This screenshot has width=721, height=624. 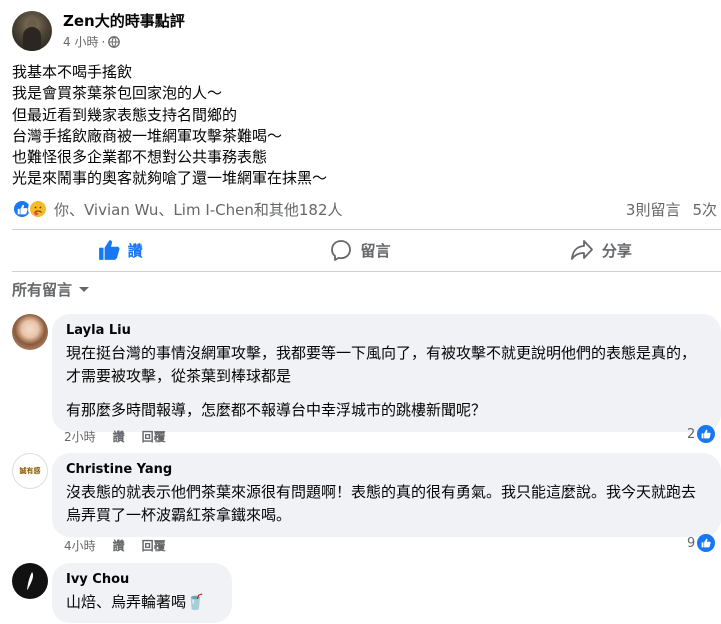 What do you see at coordinates (387, 470) in the screenshot?
I see `comment-author: Christine Yang` at bounding box center [387, 470].